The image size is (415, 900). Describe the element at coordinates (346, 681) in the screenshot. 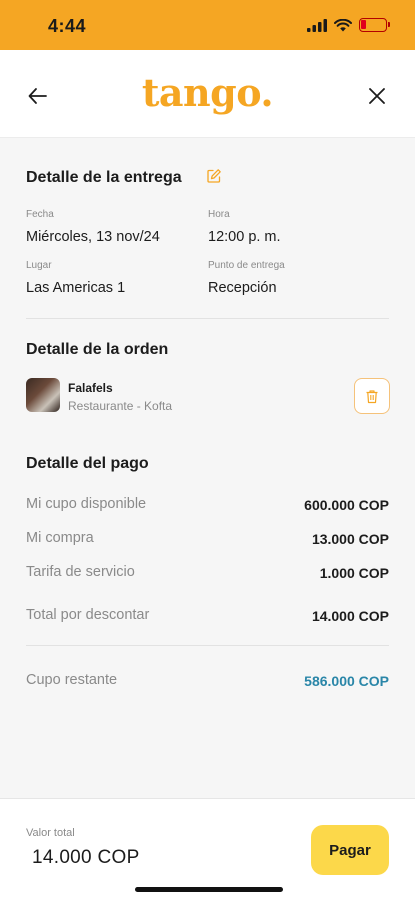

I see `remaining-credit-value: 586.000 COP` at that location.